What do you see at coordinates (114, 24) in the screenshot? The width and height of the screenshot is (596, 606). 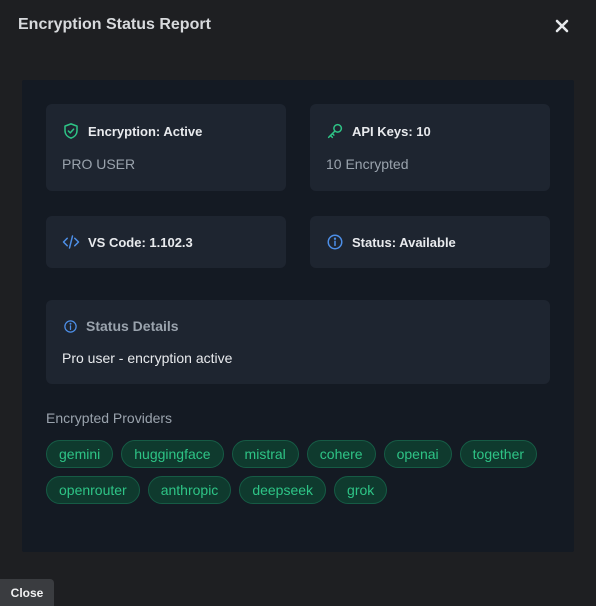 I see `dialog-title: Encryption Status Report` at bounding box center [114, 24].